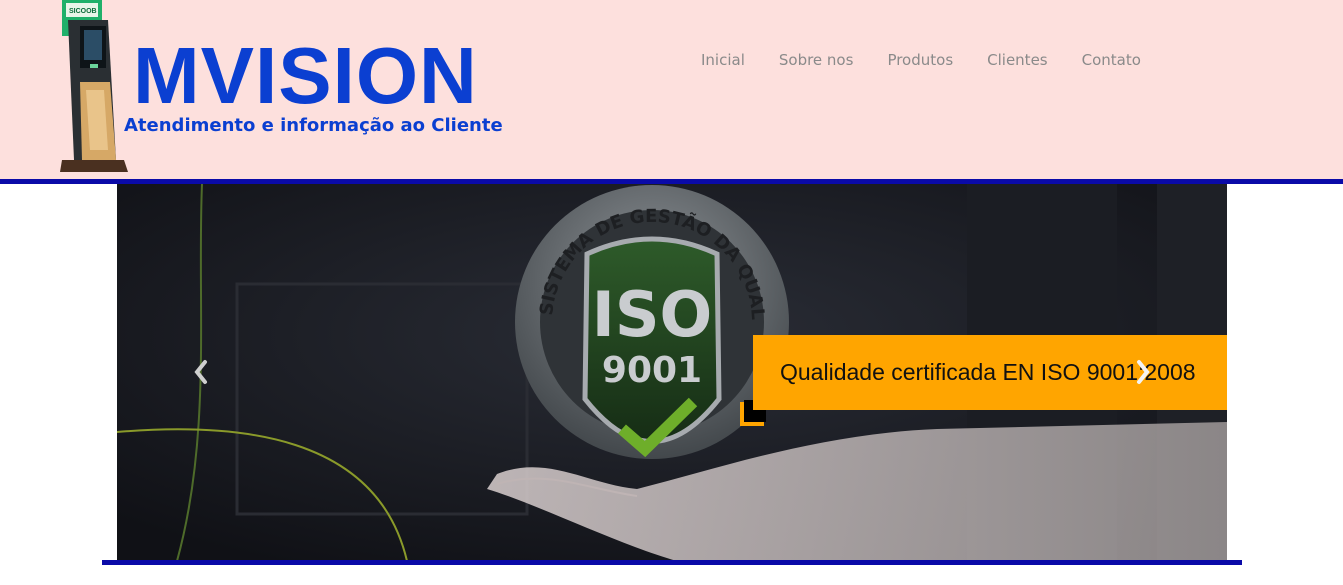 The width and height of the screenshot is (1343, 585). What do you see at coordinates (313, 125) in the screenshot?
I see `brand-tagline: Atendimento e informação ao Cliente` at bounding box center [313, 125].